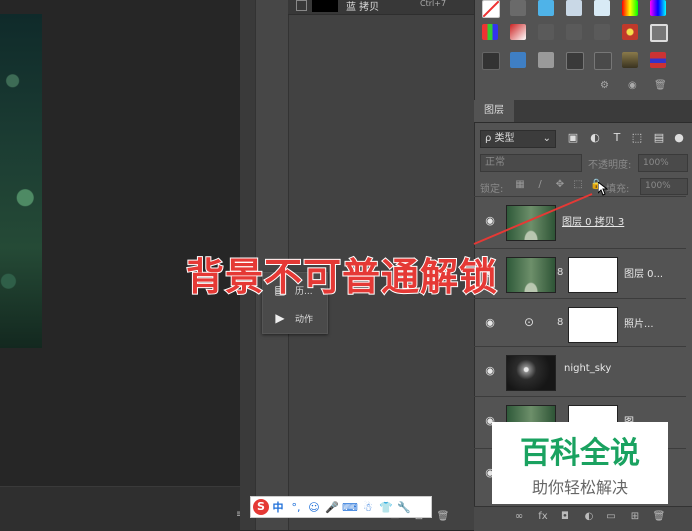 The width and height of the screenshot is (692, 531). What do you see at coordinates (332, 507) in the screenshot?
I see `microphone-icon: 🎤` at bounding box center [332, 507].